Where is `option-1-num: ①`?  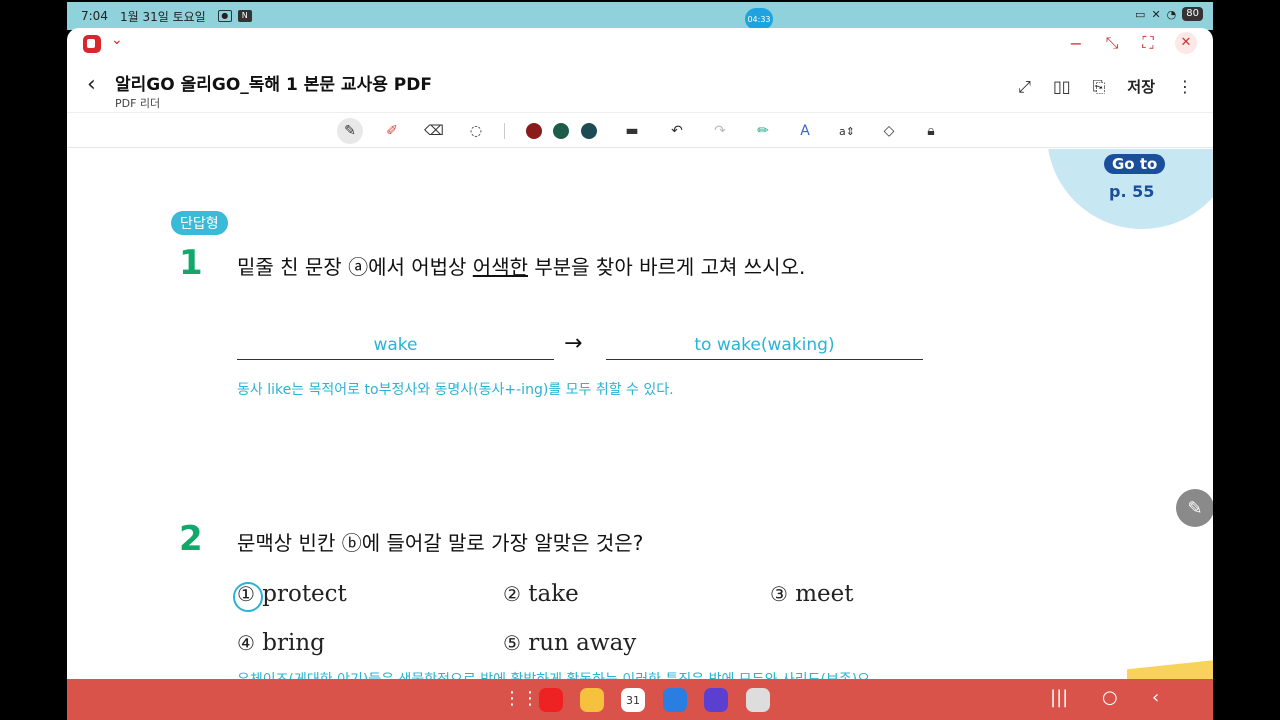 option-1-num: ① is located at coordinates (246, 594).